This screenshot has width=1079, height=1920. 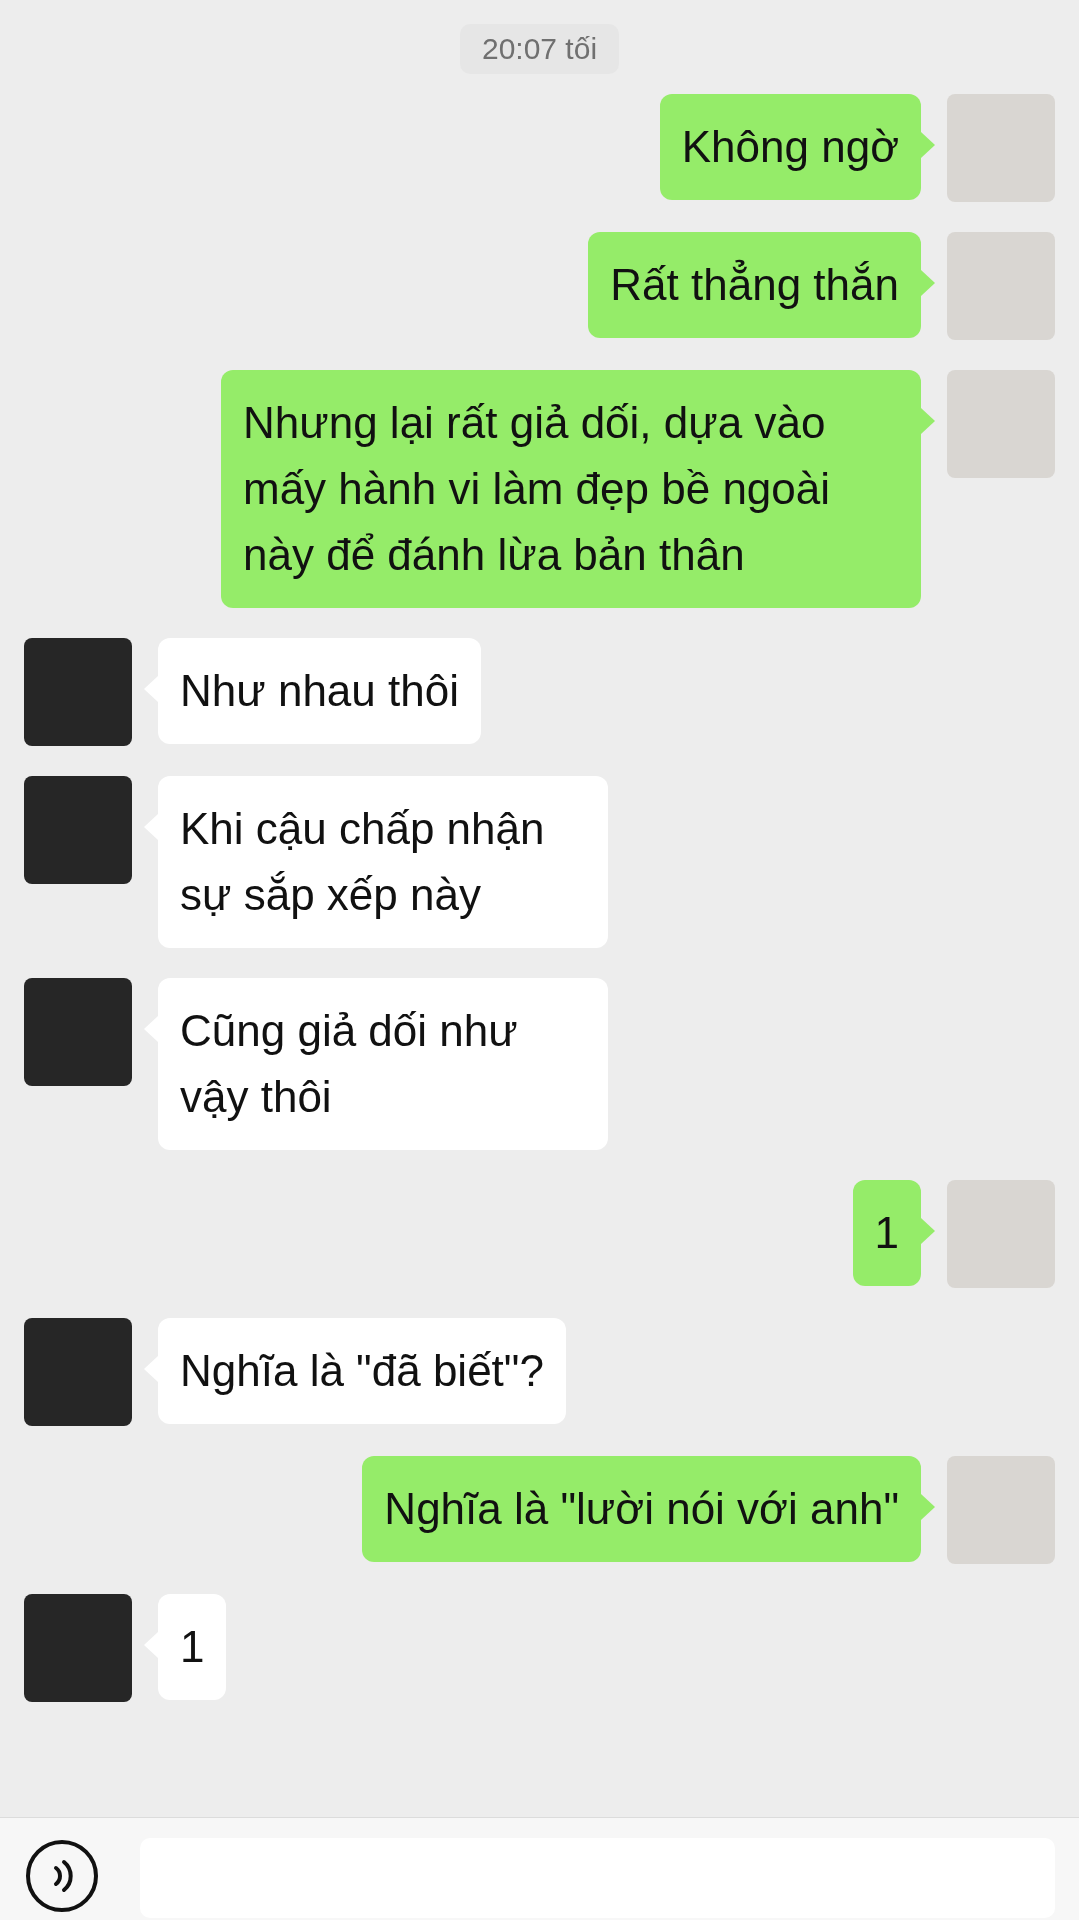 What do you see at coordinates (641, 1509) in the screenshot?
I see `message-bubble: Nghĩa là "lười nói với anh"` at bounding box center [641, 1509].